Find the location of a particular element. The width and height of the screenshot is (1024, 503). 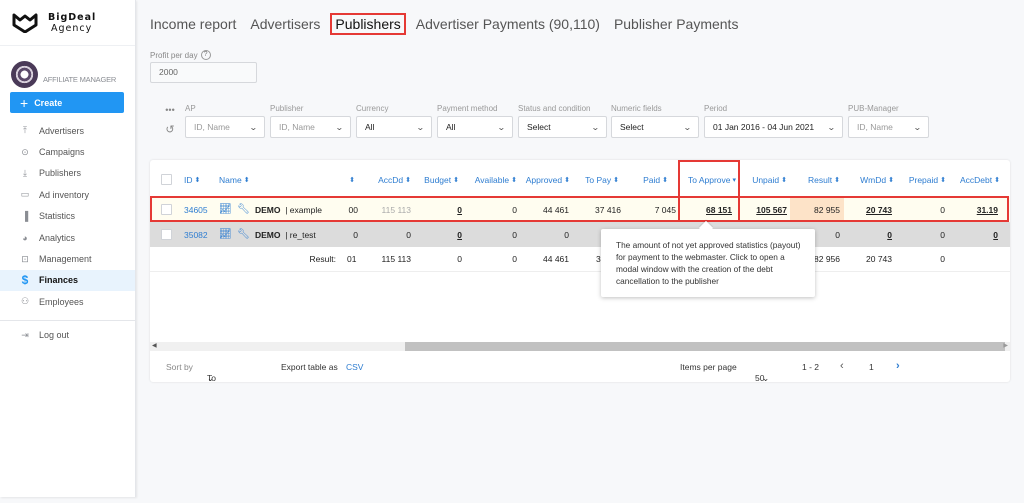

user-profile: AFFILIATE MANAGER is located at coordinates (67, 67).